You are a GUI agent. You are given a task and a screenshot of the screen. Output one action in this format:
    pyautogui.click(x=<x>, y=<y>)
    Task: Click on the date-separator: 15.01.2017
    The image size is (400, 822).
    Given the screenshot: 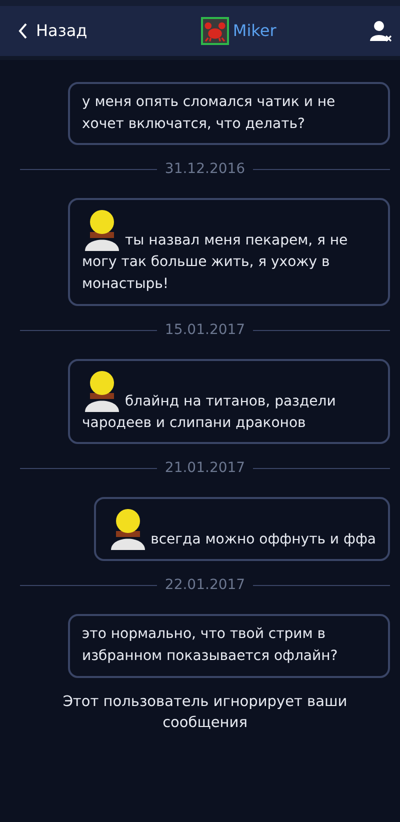 What is the action you would take?
    pyautogui.click(x=205, y=330)
    